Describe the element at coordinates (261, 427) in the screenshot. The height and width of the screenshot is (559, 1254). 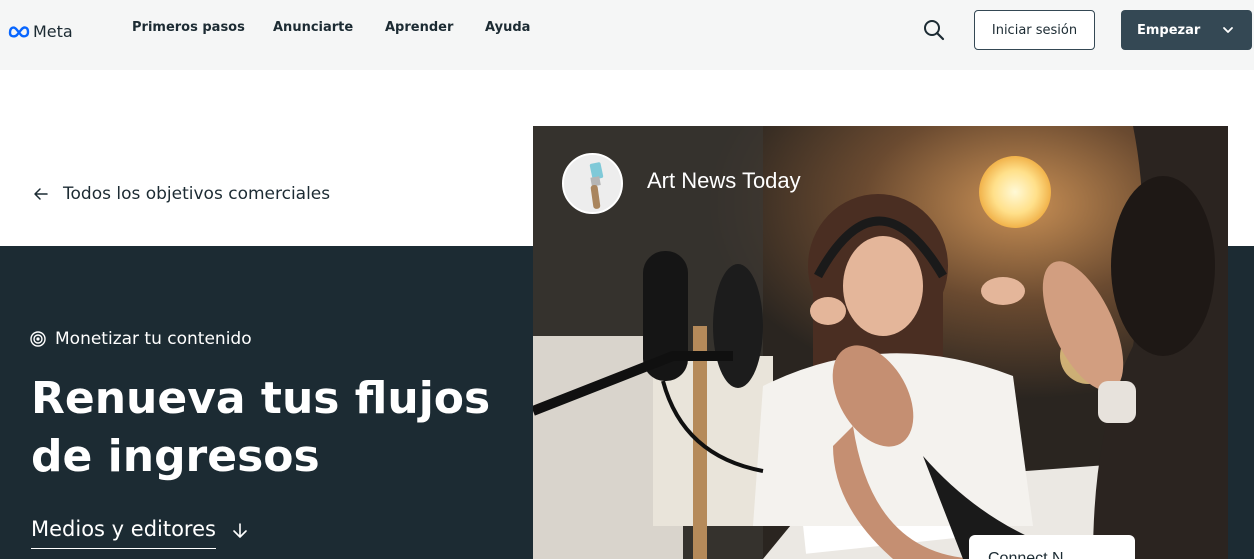
I see `page-title: Renueva tus flujos de ingresos` at that location.